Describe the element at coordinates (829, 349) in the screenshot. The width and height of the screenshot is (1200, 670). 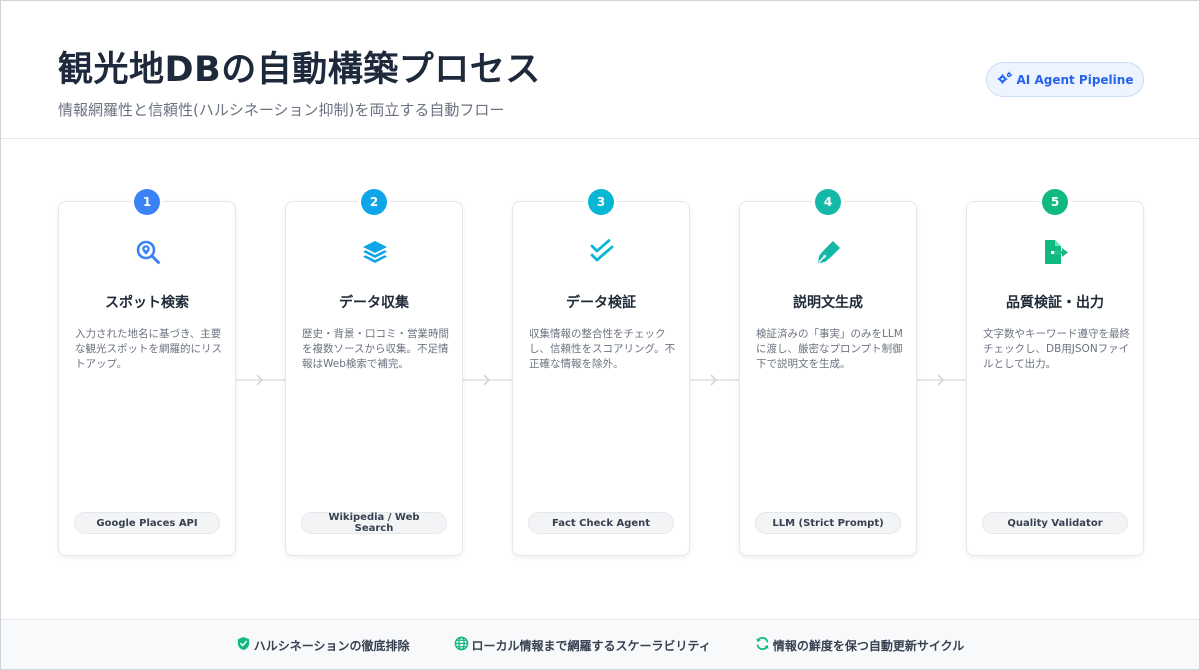
I see `step-description: 検証済みの「事実」のみをLLMに渡し、厳密なプロンプト制御下で説明文を生成。` at that location.